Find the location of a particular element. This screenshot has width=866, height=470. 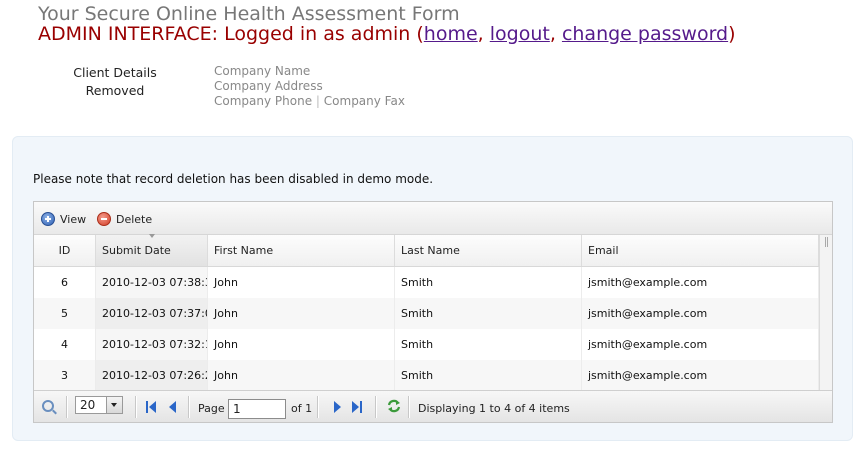

delete-button: Delete is located at coordinates (124, 219).